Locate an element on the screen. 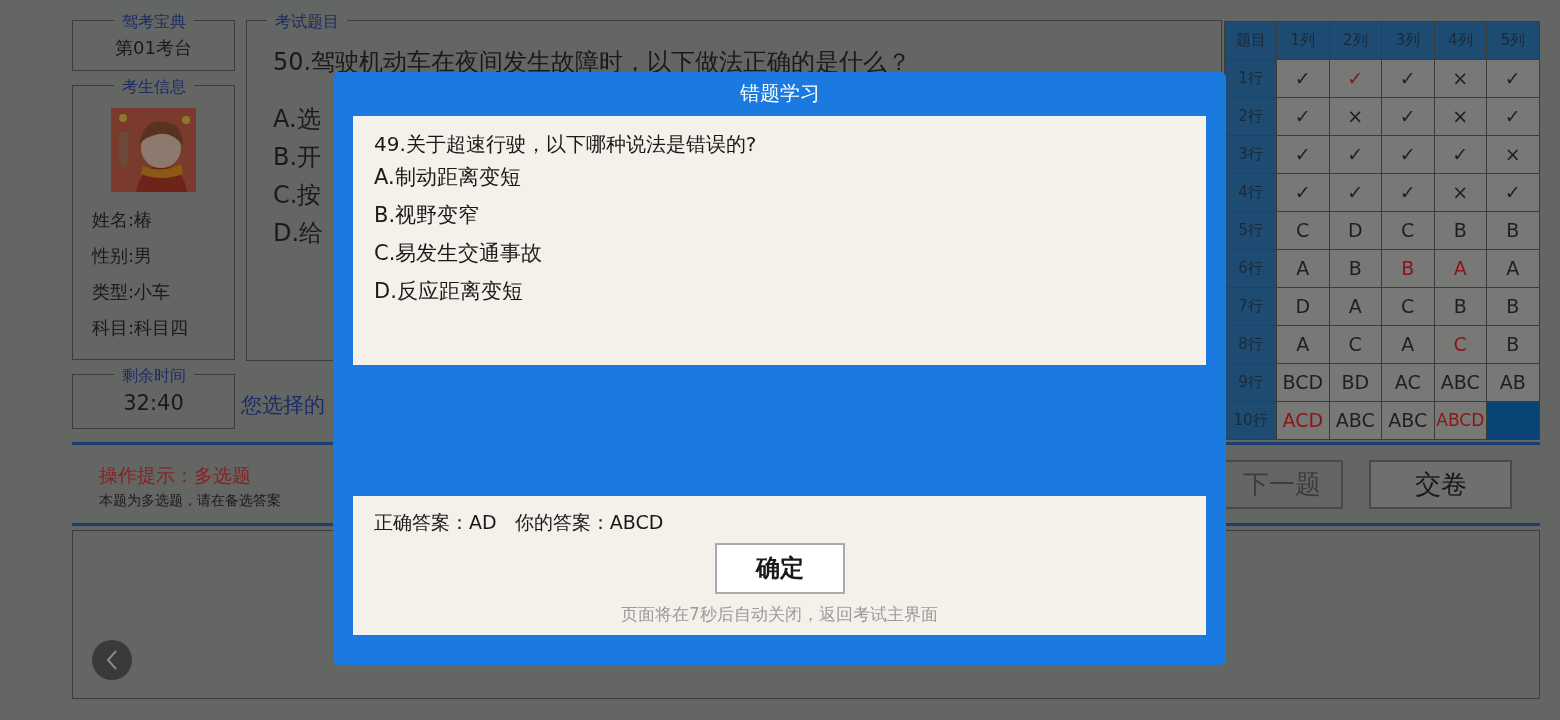 The image size is (1560, 720). row-header: 5行 is located at coordinates (1250, 230).